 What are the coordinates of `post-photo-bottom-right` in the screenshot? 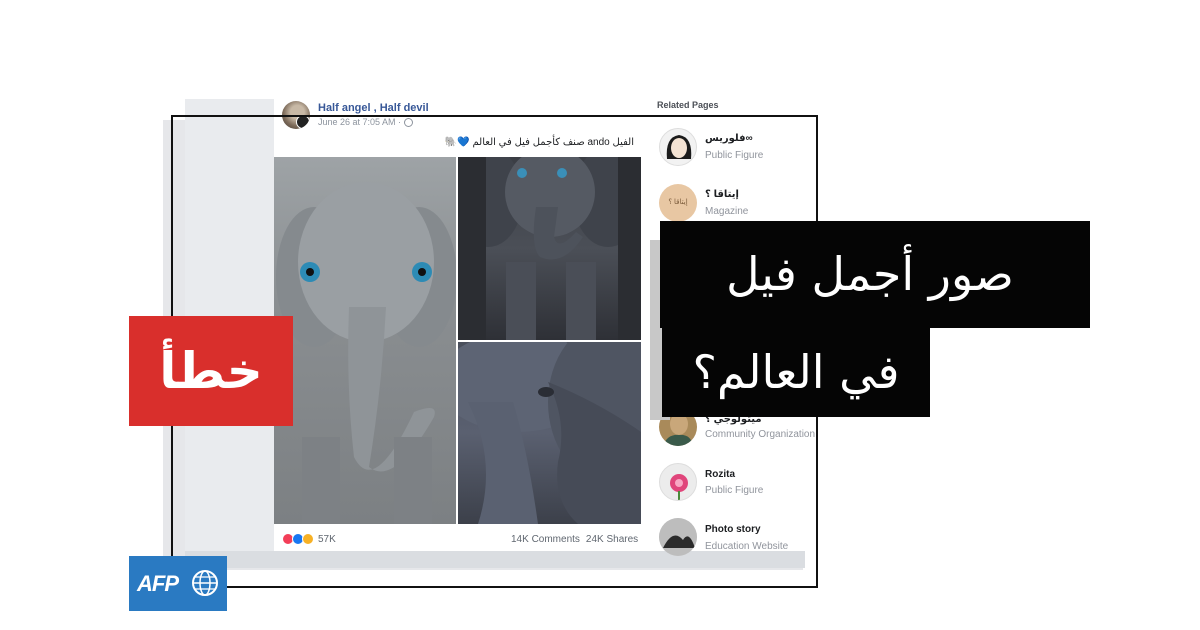 It's located at (549, 433).